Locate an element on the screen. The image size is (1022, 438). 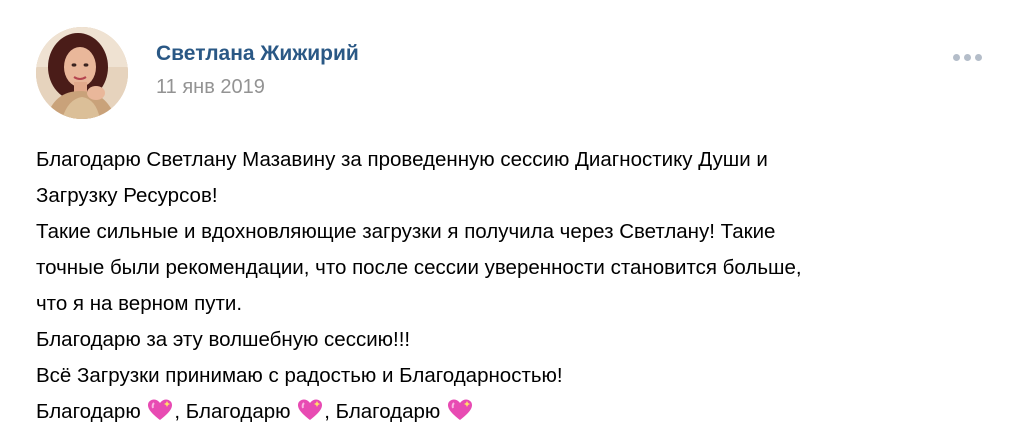
author-name-link: Светлана Жижирий is located at coordinates (257, 54).